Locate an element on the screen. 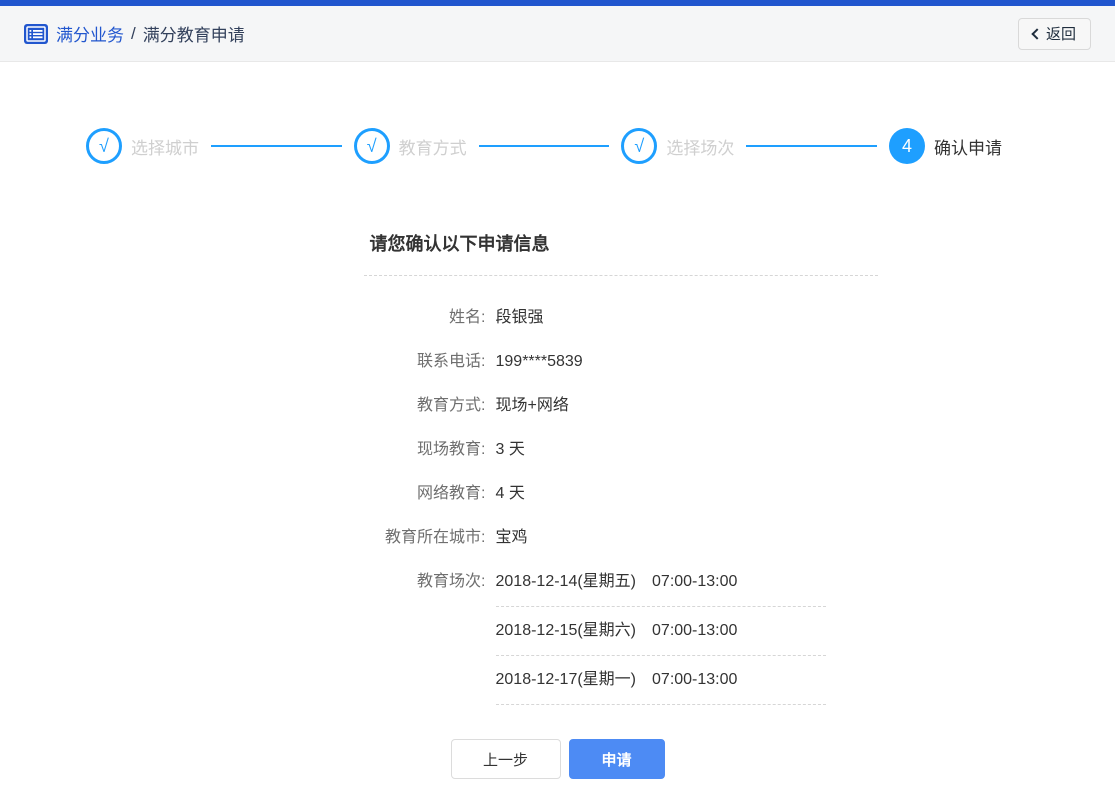 The height and width of the screenshot is (789, 1115). field-phone: 联系电话: 199****5839 is located at coordinates (621, 362).